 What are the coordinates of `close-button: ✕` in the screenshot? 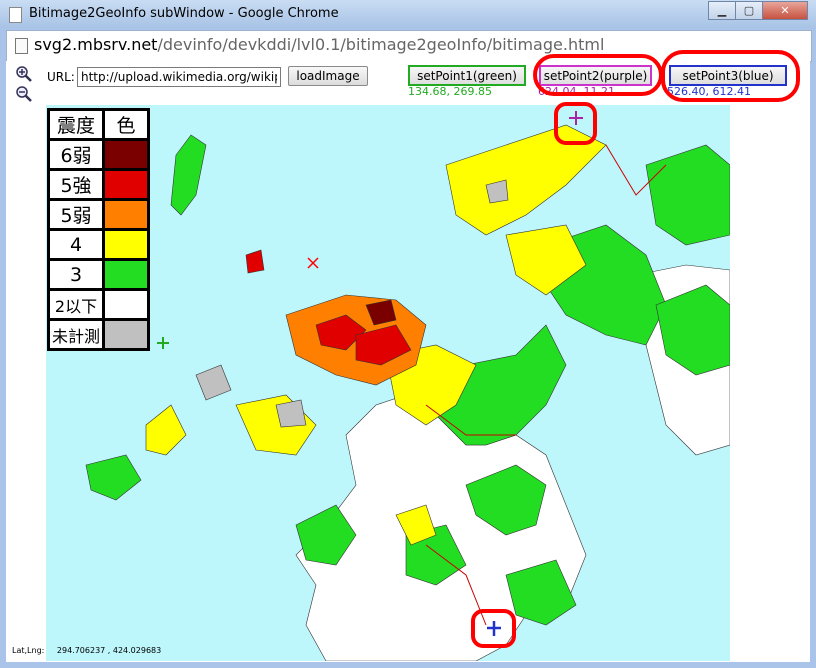 It's located at (785, 10).